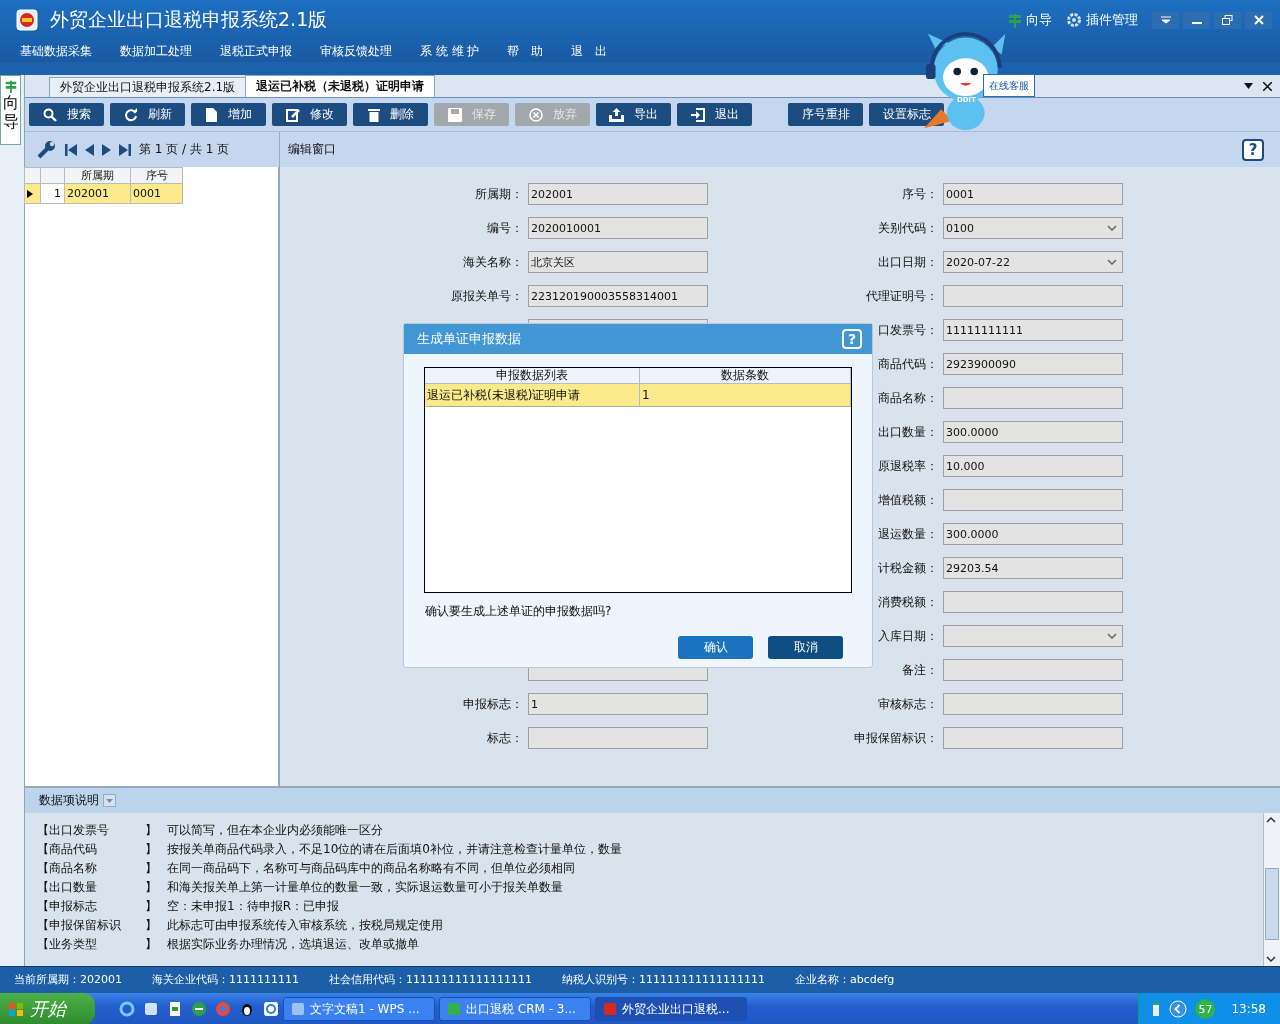 This screenshot has height=1024, width=1280. I want to click on input-field: 2923900090, so click(1033, 364).